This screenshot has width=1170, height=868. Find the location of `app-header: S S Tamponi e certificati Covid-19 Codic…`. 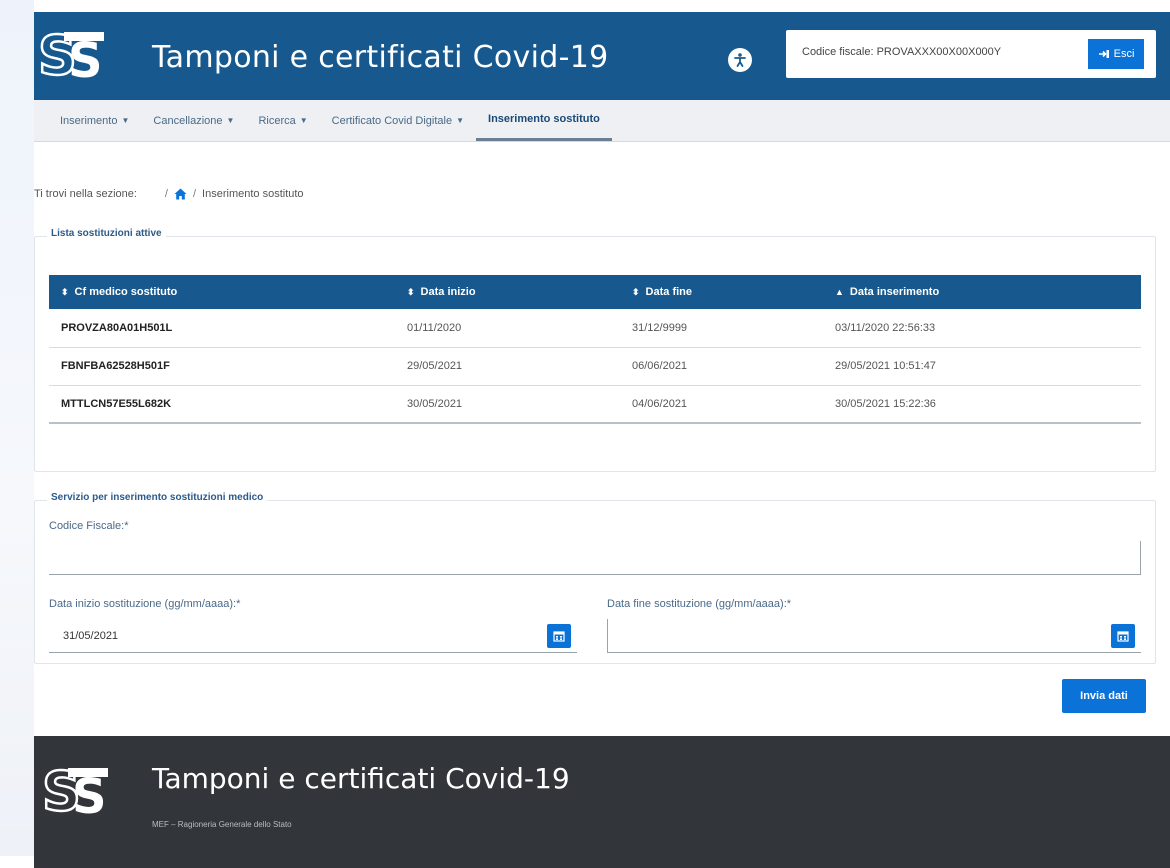

app-header: S S Tamponi e certificati Covid-19 Codic… is located at coordinates (602, 56).